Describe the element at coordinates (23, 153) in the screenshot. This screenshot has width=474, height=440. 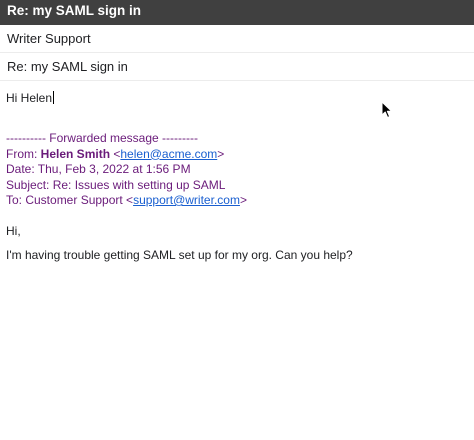
I see `from-label: From:` at that location.